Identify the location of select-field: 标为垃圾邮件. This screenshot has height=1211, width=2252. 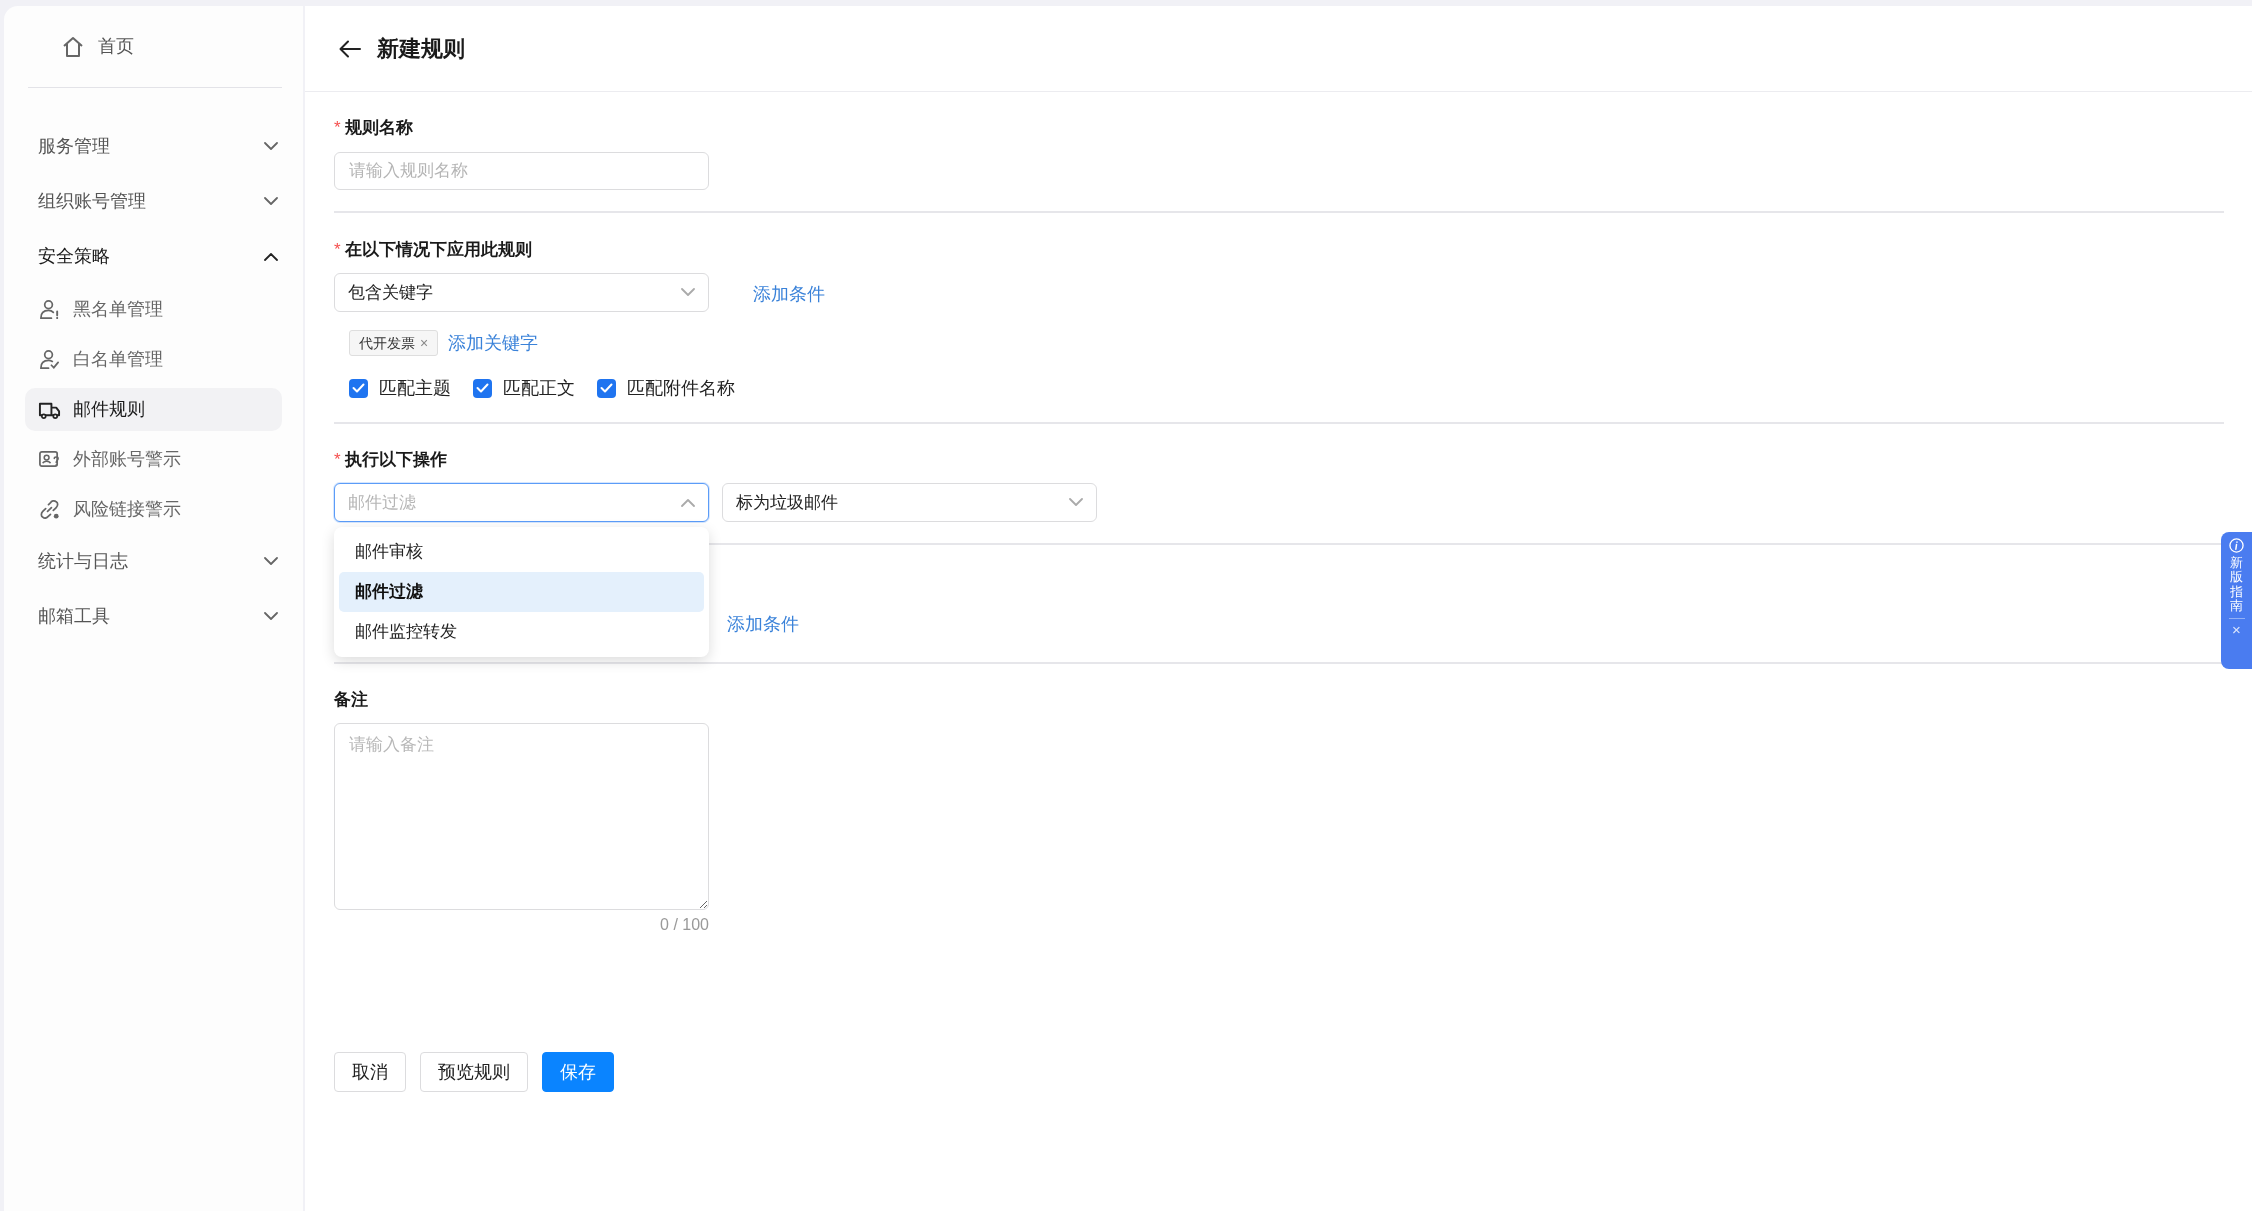
(909, 502).